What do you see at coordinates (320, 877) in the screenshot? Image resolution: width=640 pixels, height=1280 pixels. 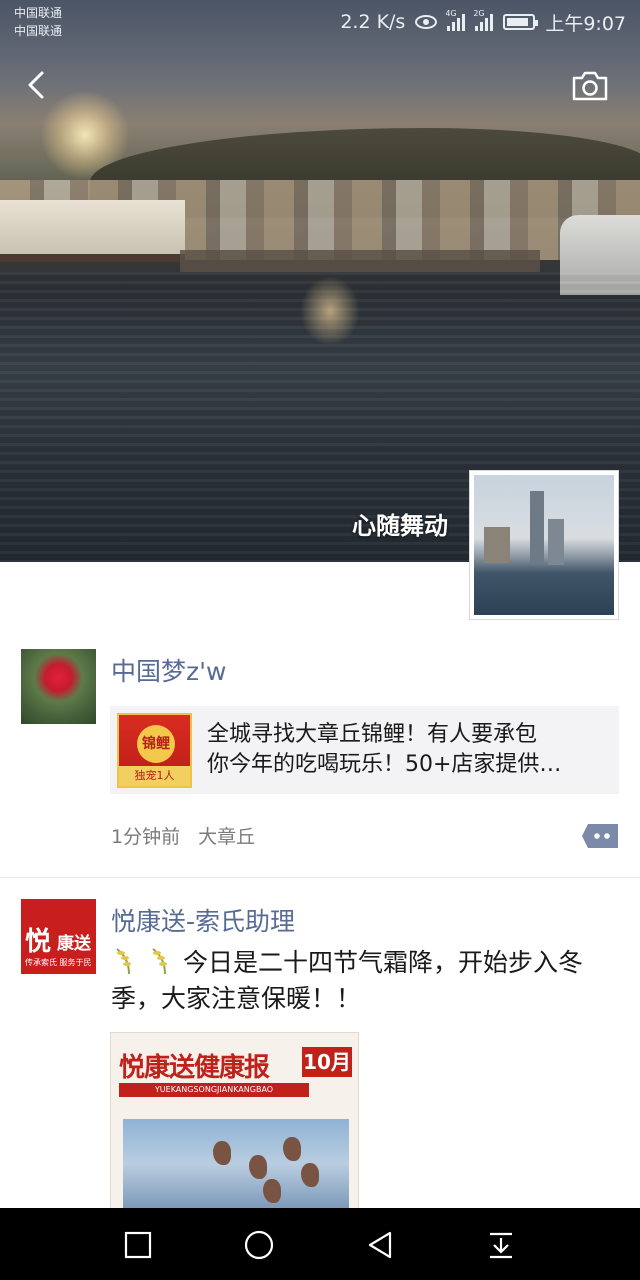 I see `post-divider` at bounding box center [320, 877].